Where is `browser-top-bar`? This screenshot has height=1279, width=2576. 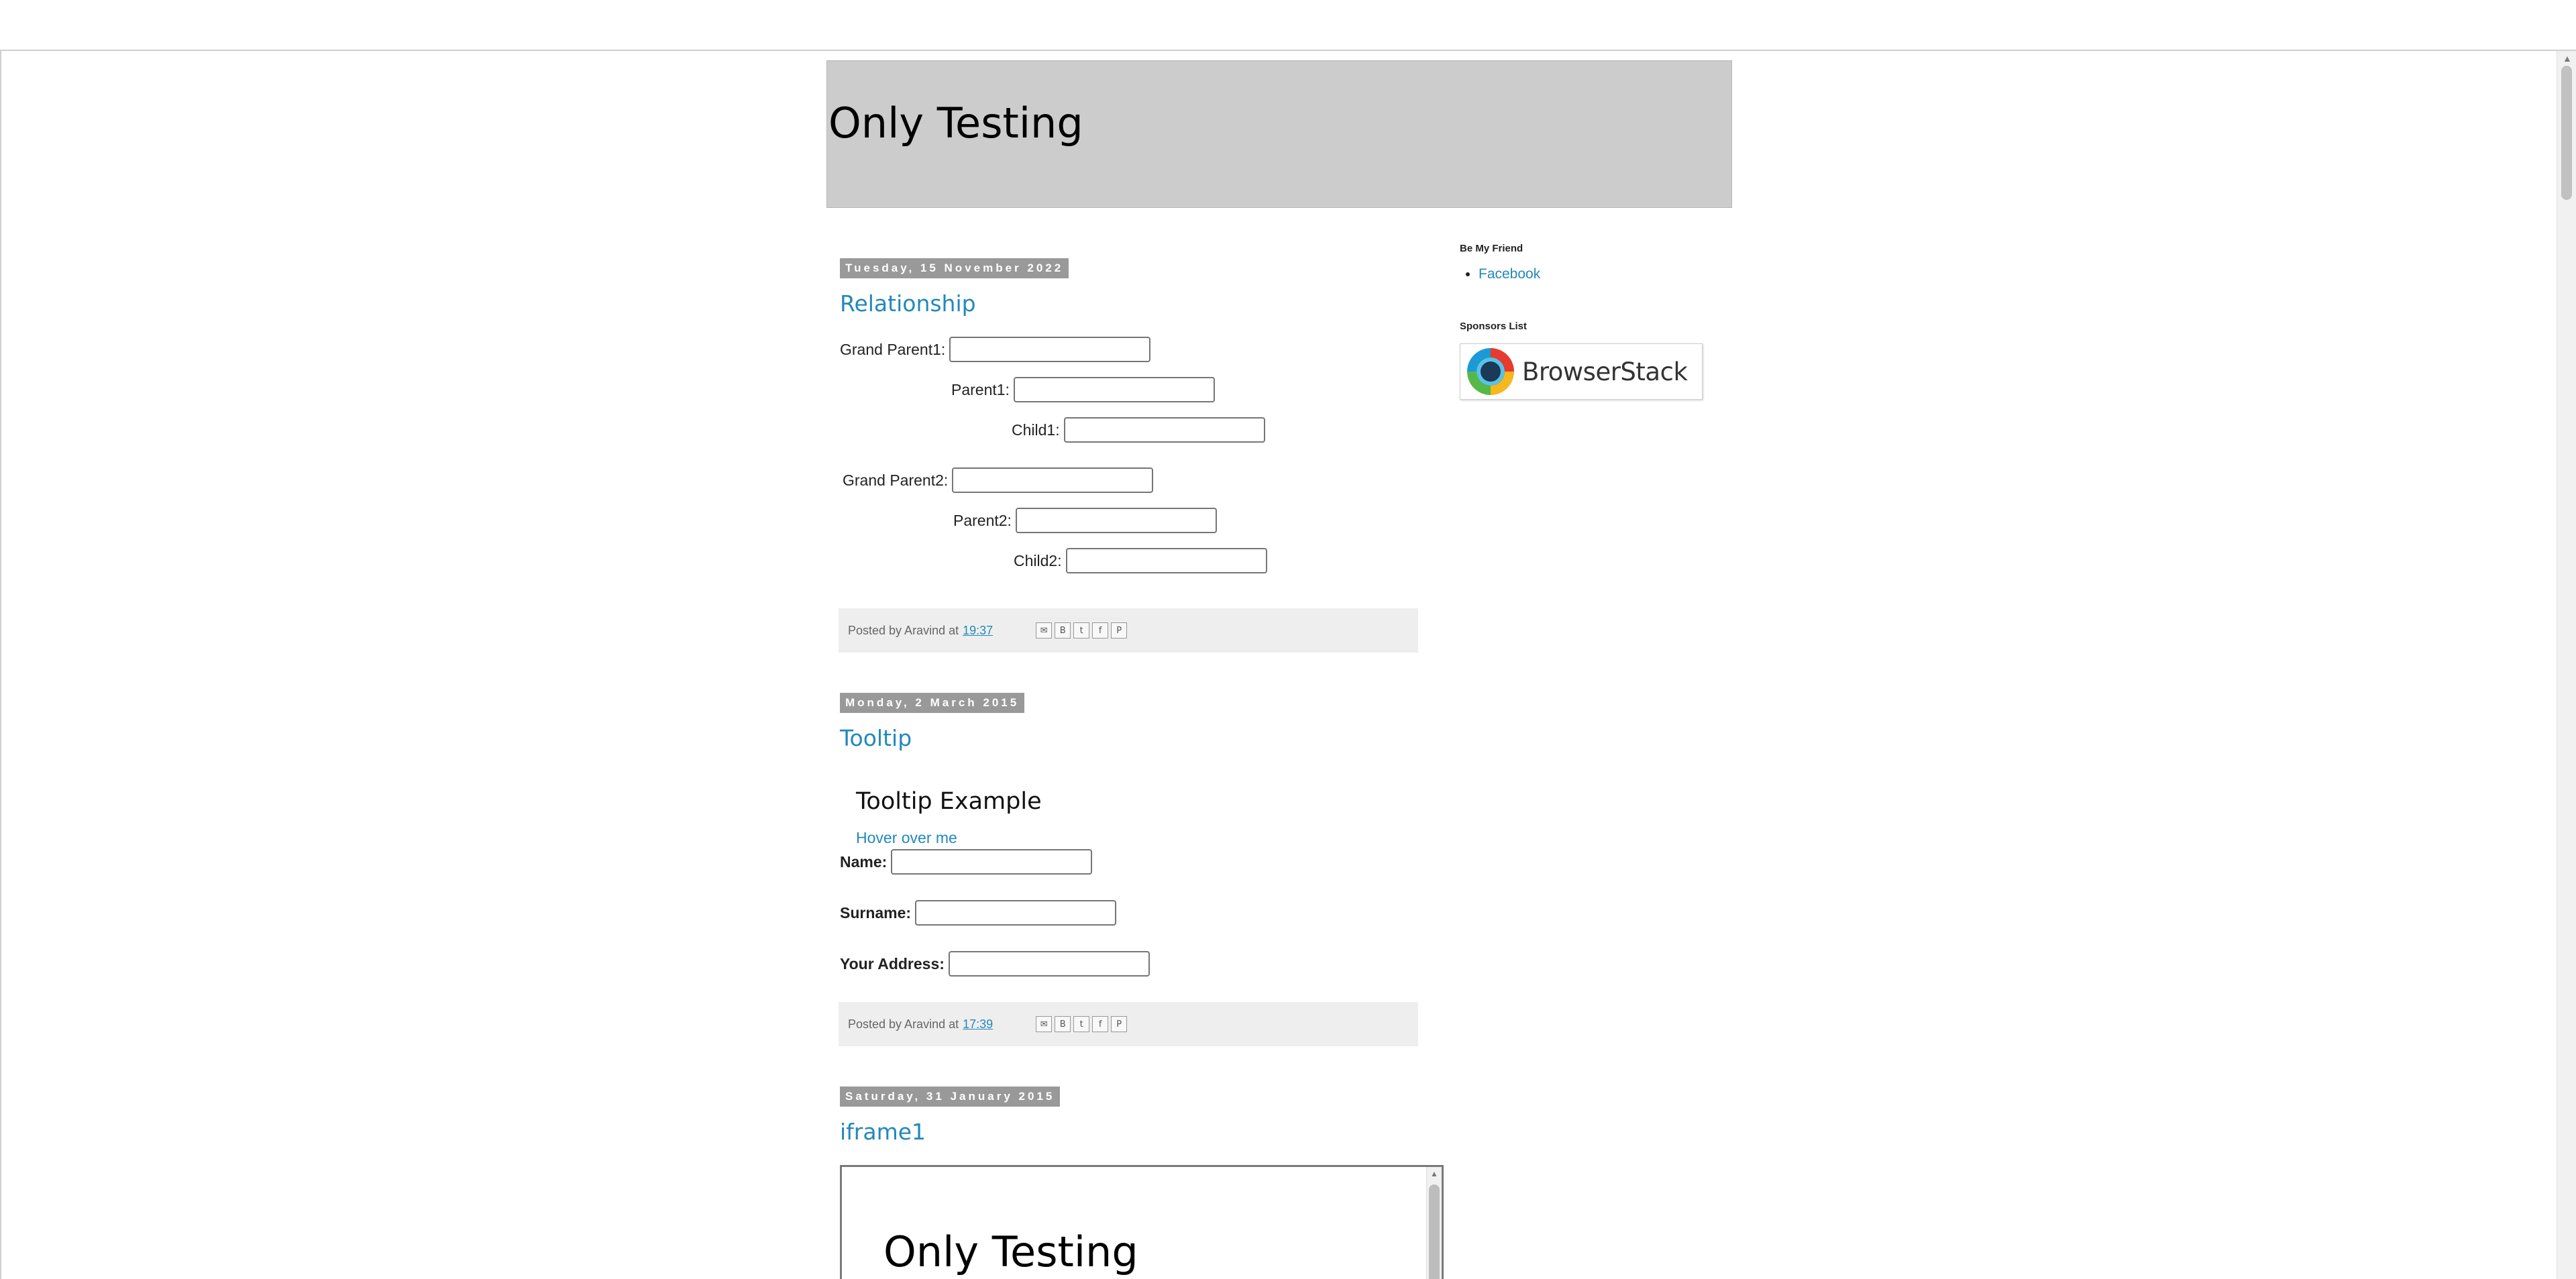
browser-top-bar is located at coordinates (1288, 25).